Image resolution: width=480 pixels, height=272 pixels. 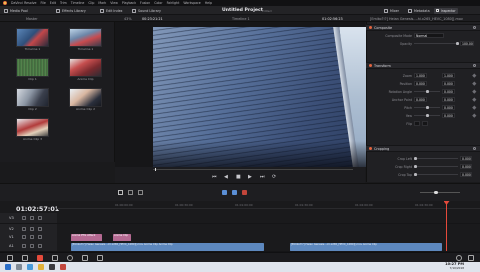 I want to click on flag-icon, so click(x=244, y=192).